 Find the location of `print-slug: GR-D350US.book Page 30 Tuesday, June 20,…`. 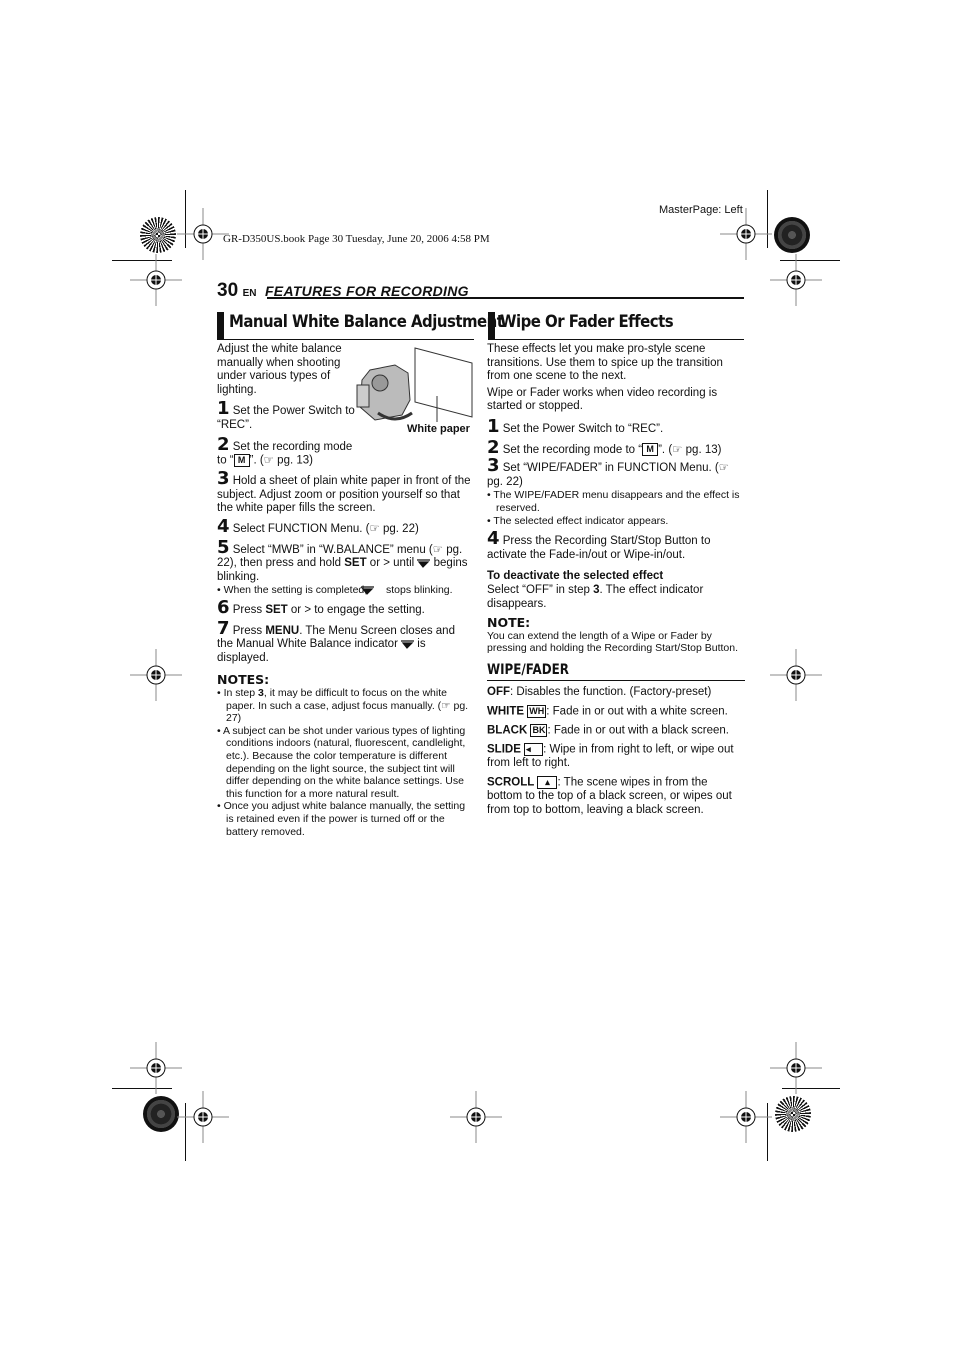

print-slug: GR-D350US.book Page 30 Tuesday, June 20,… is located at coordinates (356, 239).